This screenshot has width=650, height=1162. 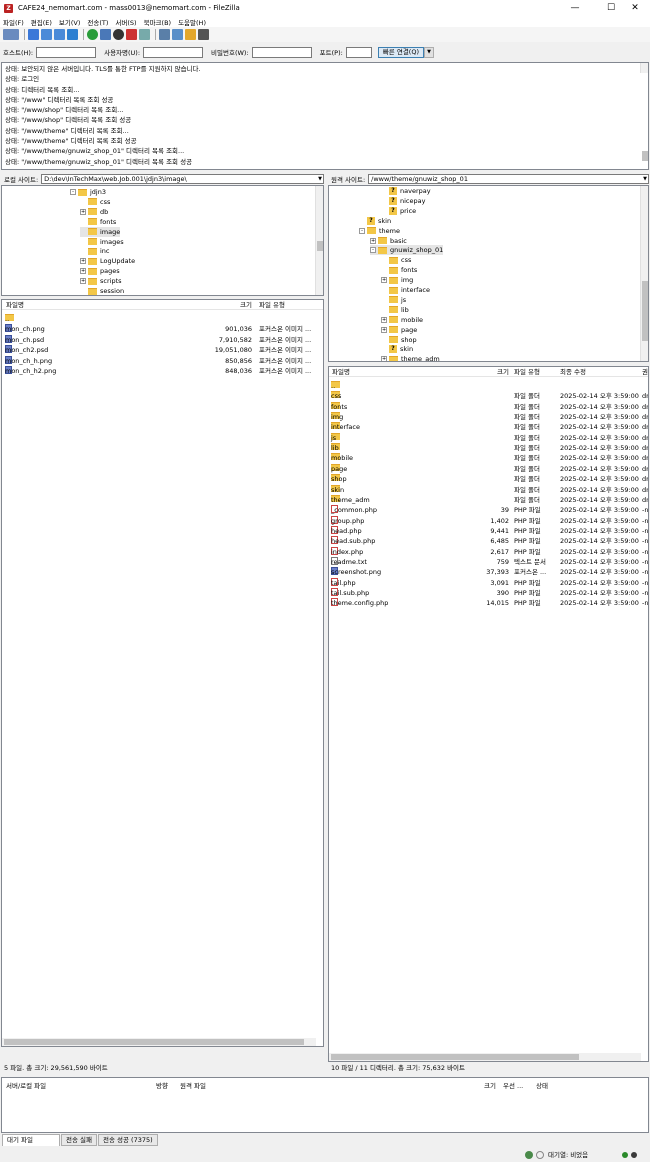 I want to click on tree-node: + db, so click(x=94, y=212).